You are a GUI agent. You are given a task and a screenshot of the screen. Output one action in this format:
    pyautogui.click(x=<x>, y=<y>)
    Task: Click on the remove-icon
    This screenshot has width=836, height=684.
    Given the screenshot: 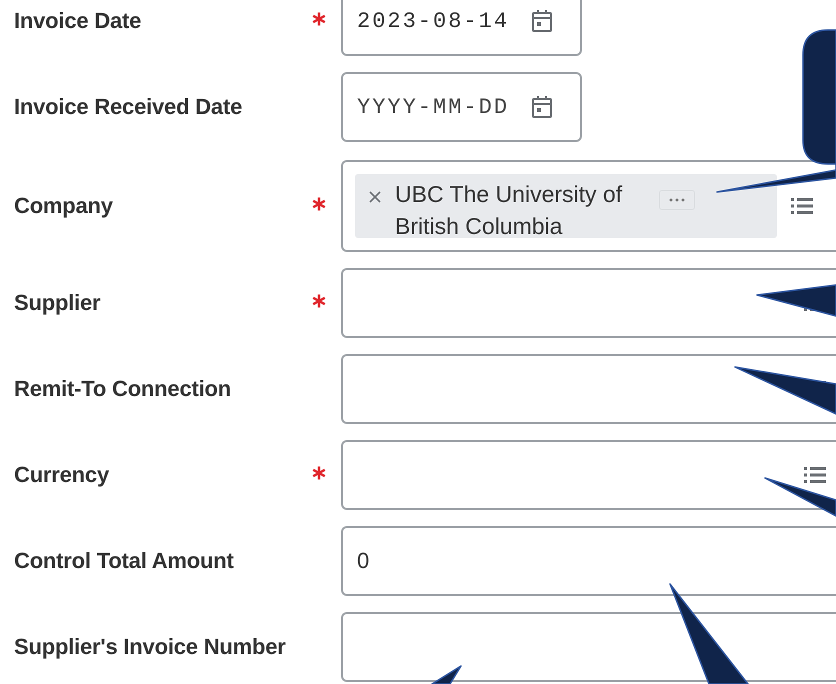 What is the action you would take?
    pyautogui.click(x=375, y=197)
    